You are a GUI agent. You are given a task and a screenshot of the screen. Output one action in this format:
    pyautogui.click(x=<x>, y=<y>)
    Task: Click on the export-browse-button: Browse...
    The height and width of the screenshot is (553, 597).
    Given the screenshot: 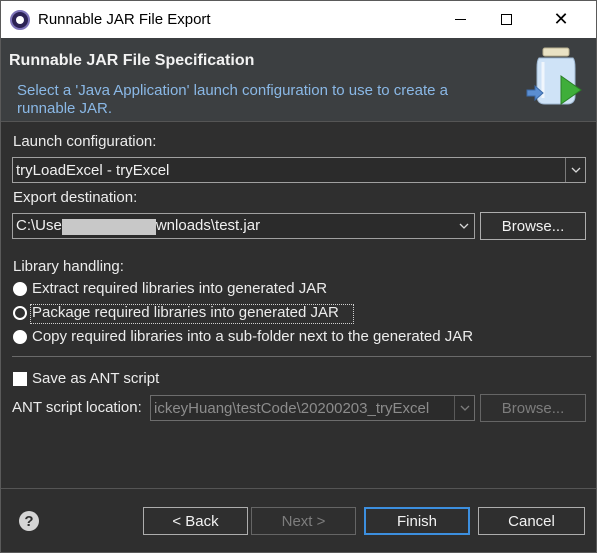 What is the action you would take?
    pyautogui.click(x=533, y=226)
    